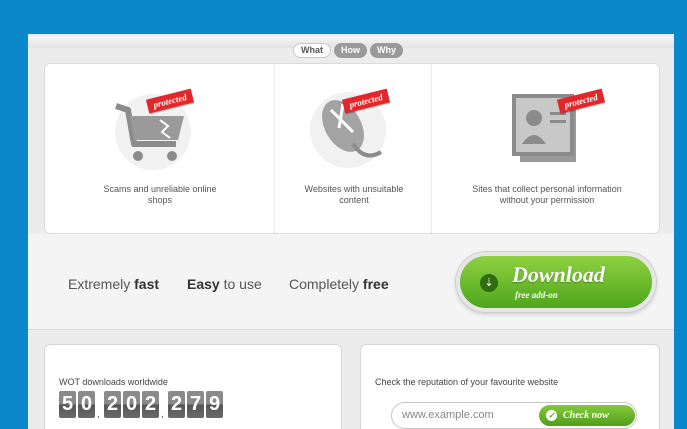  Describe the element at coordinates (195, 404) in the screenshot. I see `counter-digit: 7` at that location.